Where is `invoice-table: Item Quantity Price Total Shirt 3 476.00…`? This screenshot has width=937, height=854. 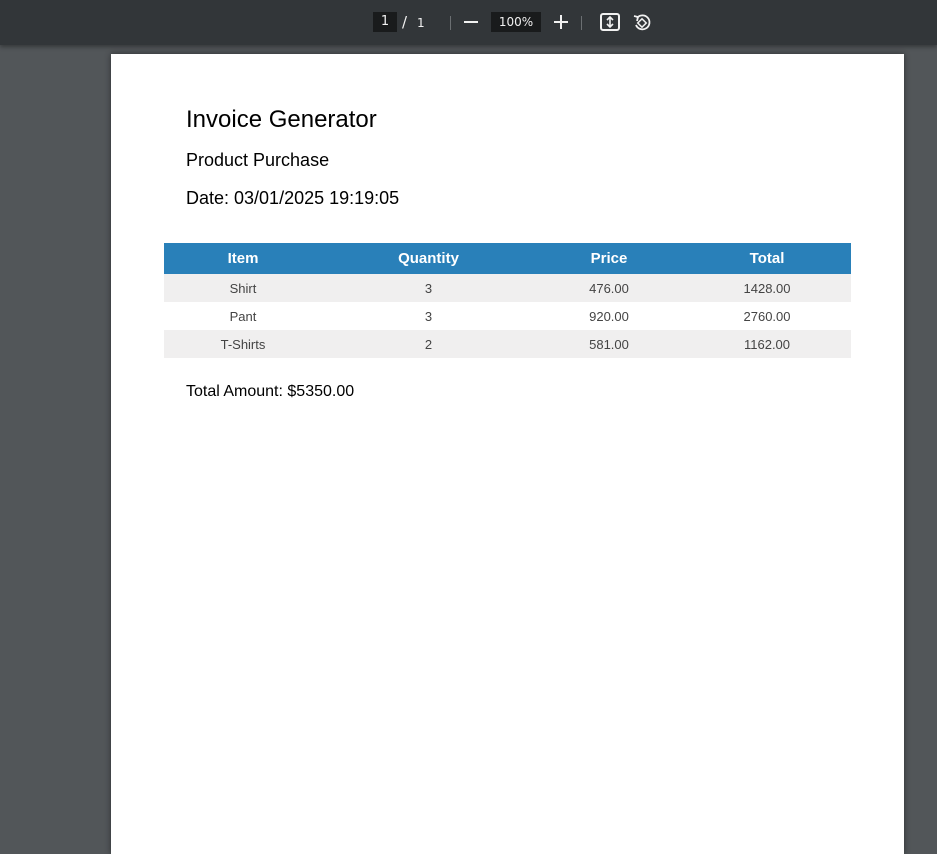
invoice-table: Item Quantity Price Total Shirt 3 476.00… is located at coordinates (507, 300).